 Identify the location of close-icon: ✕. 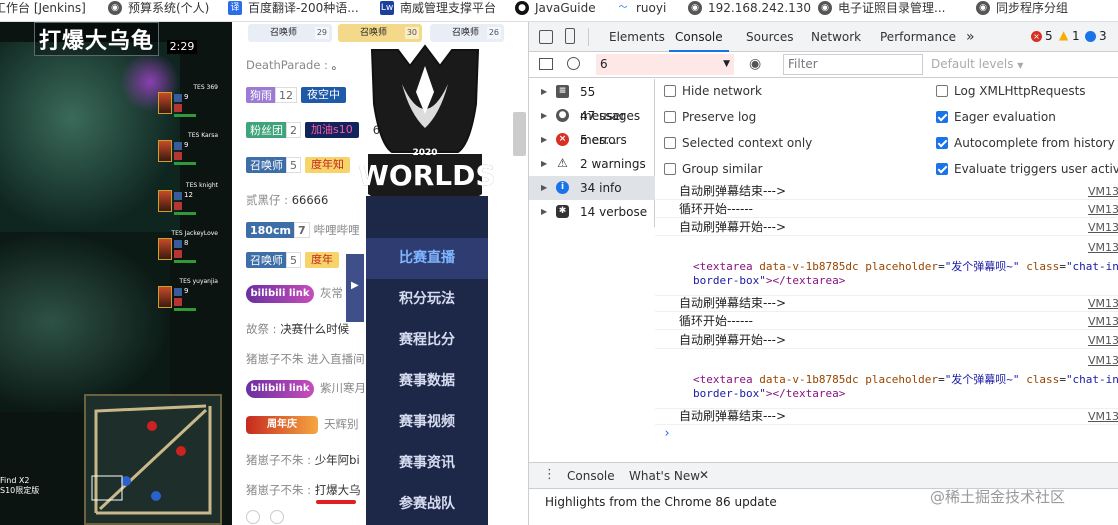
(704, 475).